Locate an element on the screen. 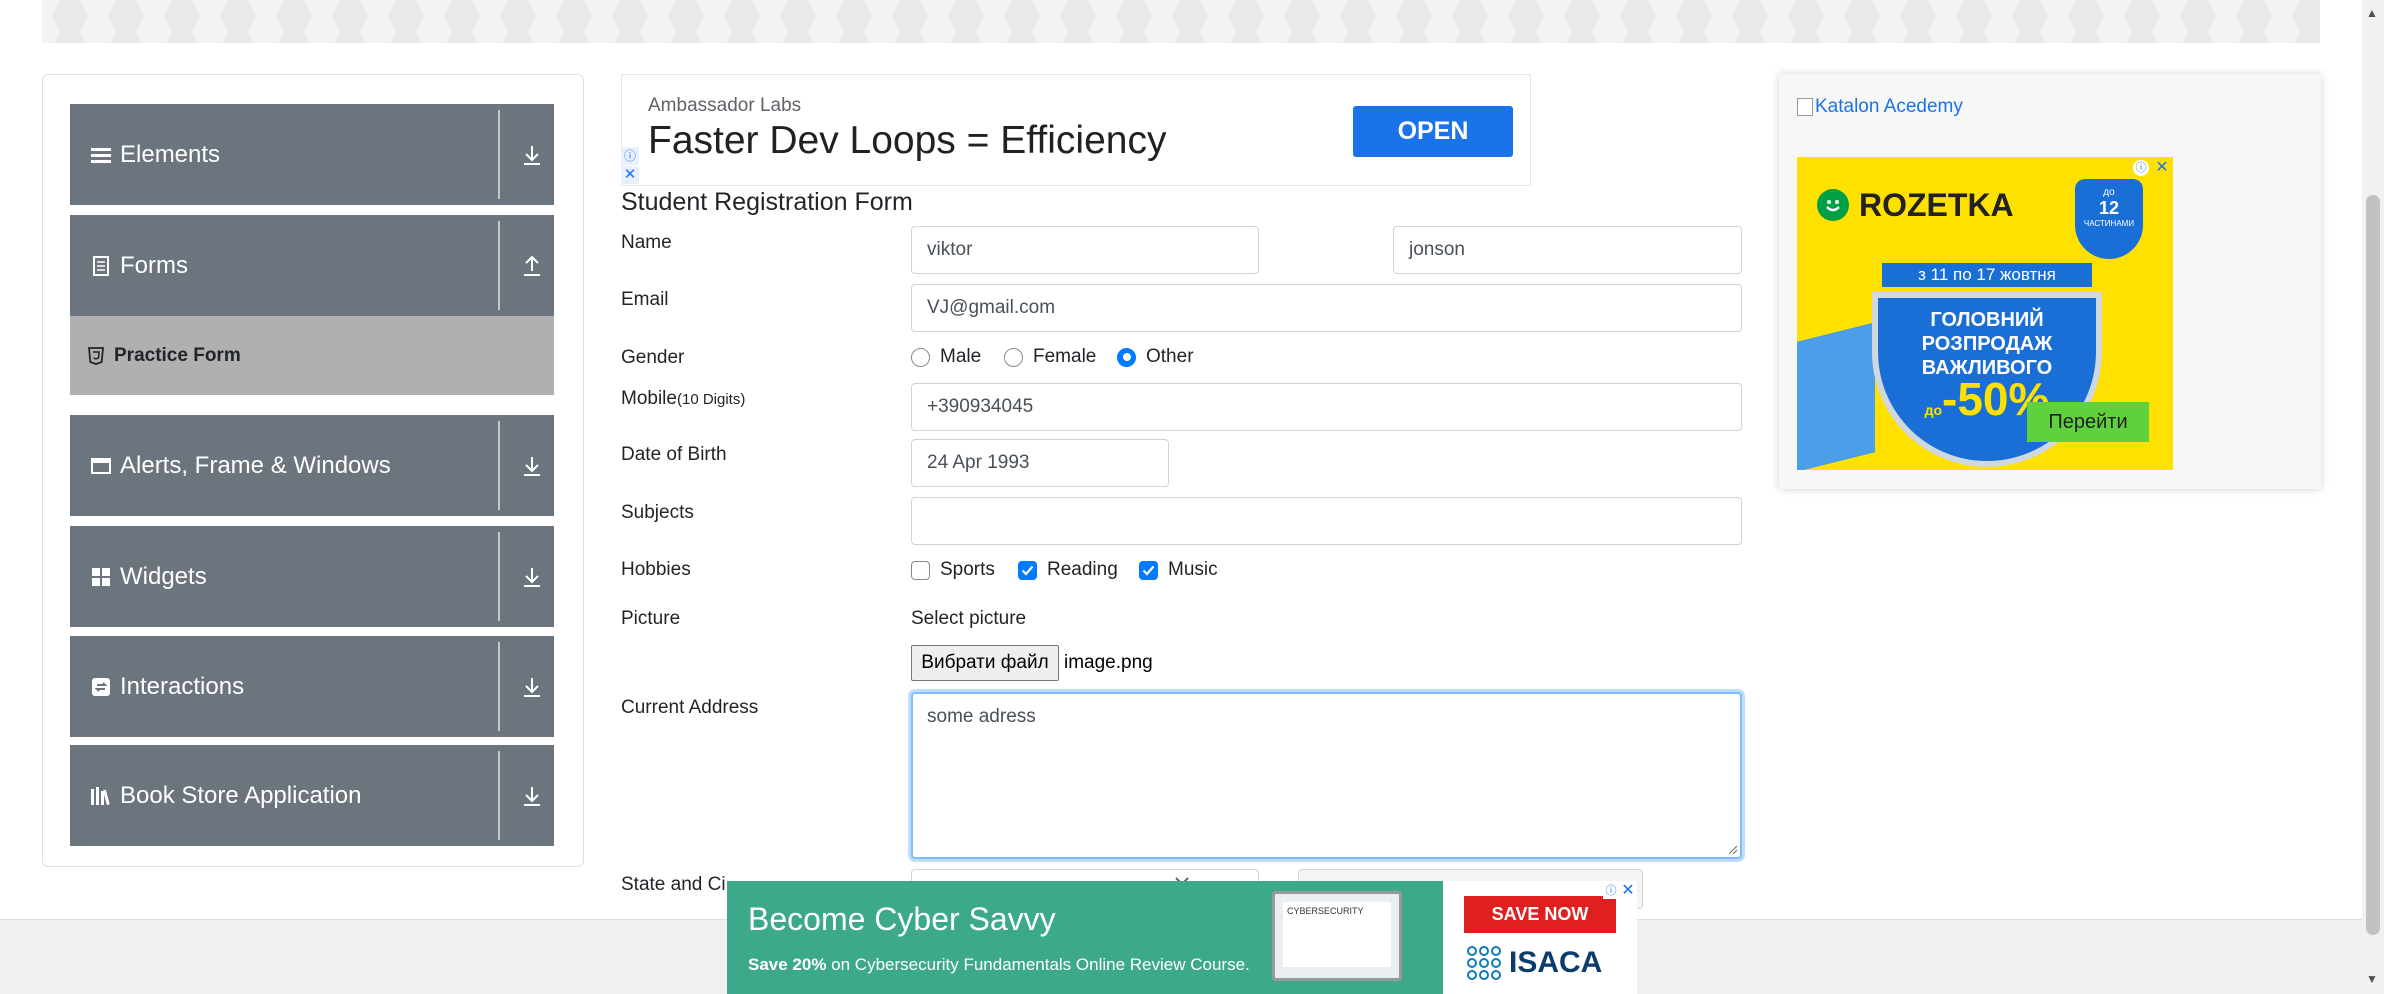 This screenshot has height=994, width=2384. ad-sponsor: Ambassador Labs is located at coordinates (725, 105).